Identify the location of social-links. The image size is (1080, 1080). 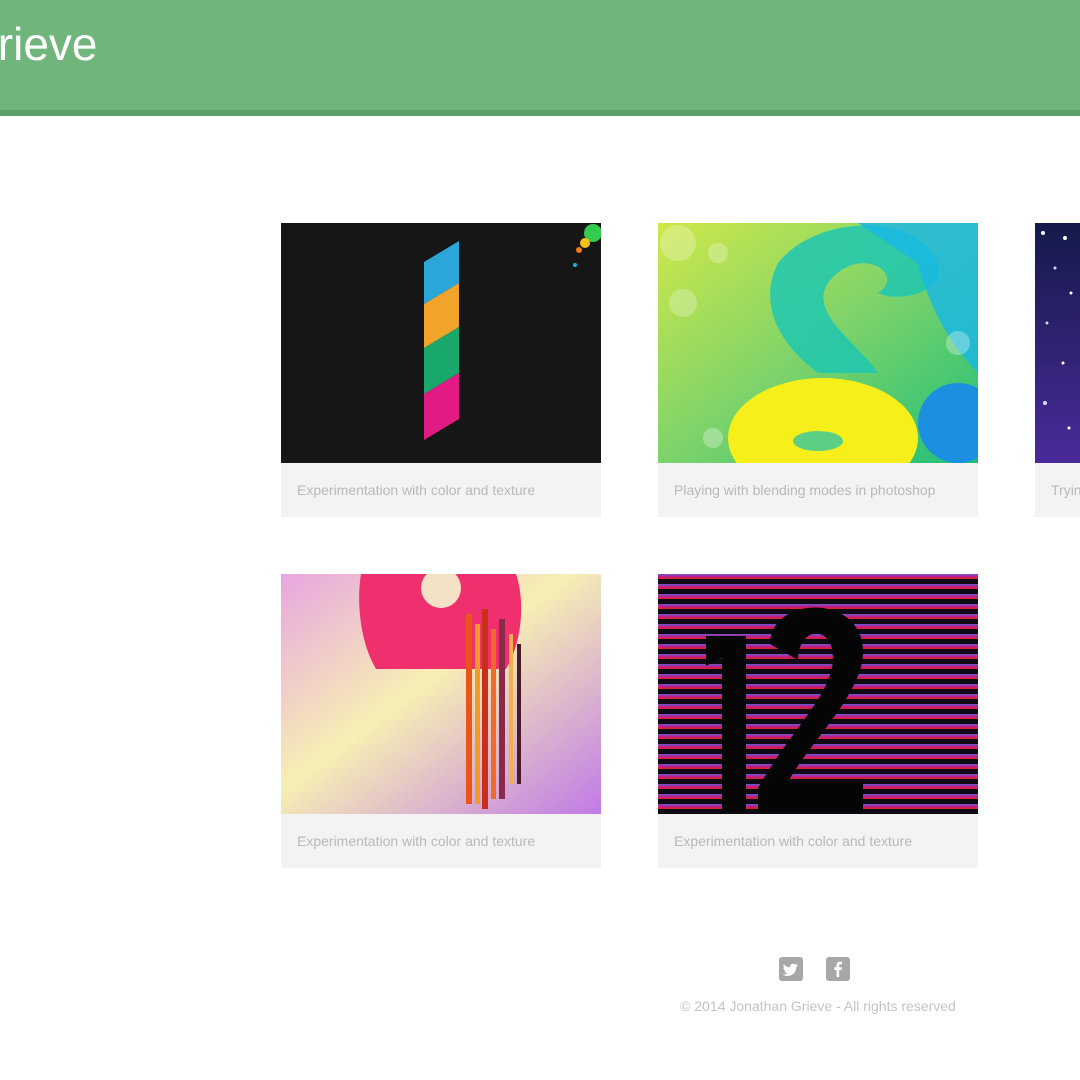
(815, 969).